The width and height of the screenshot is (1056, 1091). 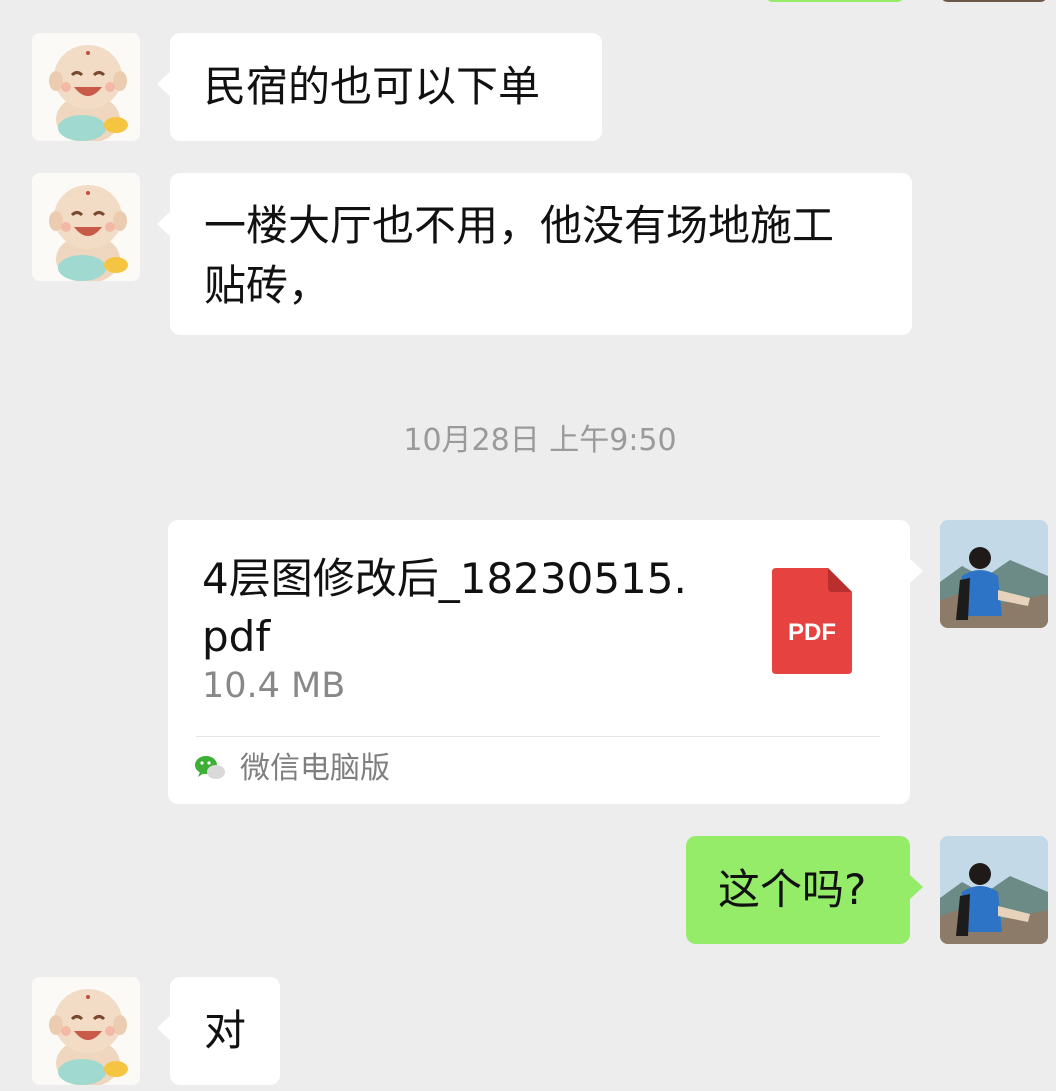 What do you see at coordinates (540, 440) in the screenshot?
I see `message-timestamp: 10月28日 上午9:50` at bounding box center [540, 440].